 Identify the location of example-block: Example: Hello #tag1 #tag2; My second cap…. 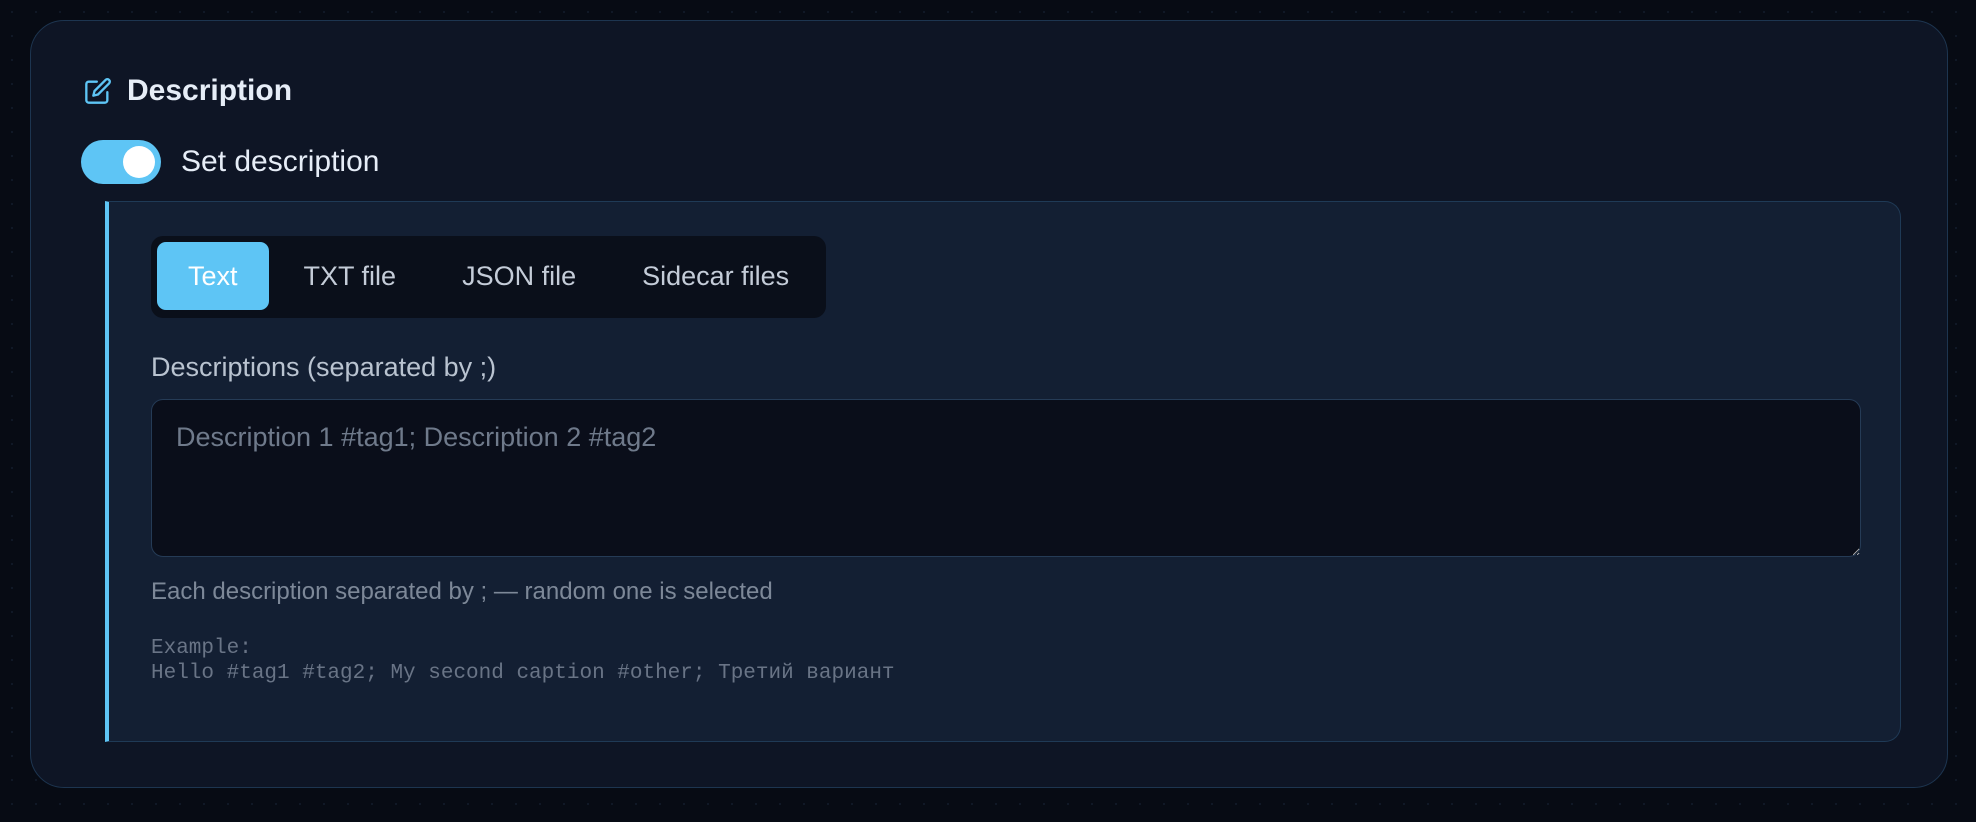
(523, 661).